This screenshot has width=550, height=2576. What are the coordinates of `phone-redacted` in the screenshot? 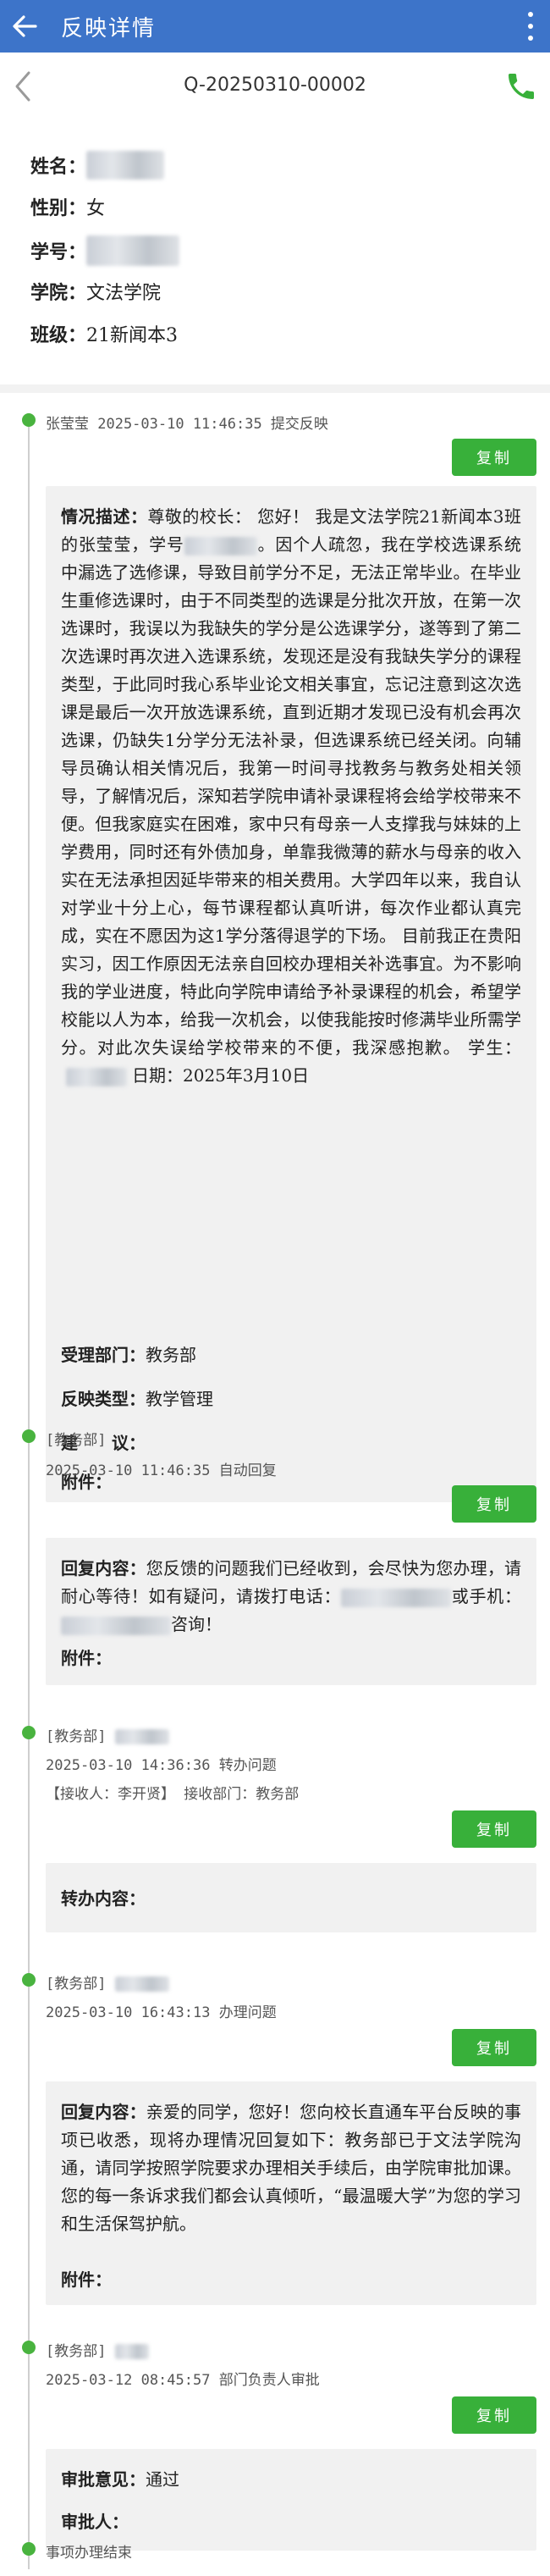 It's located at (396, 1597).